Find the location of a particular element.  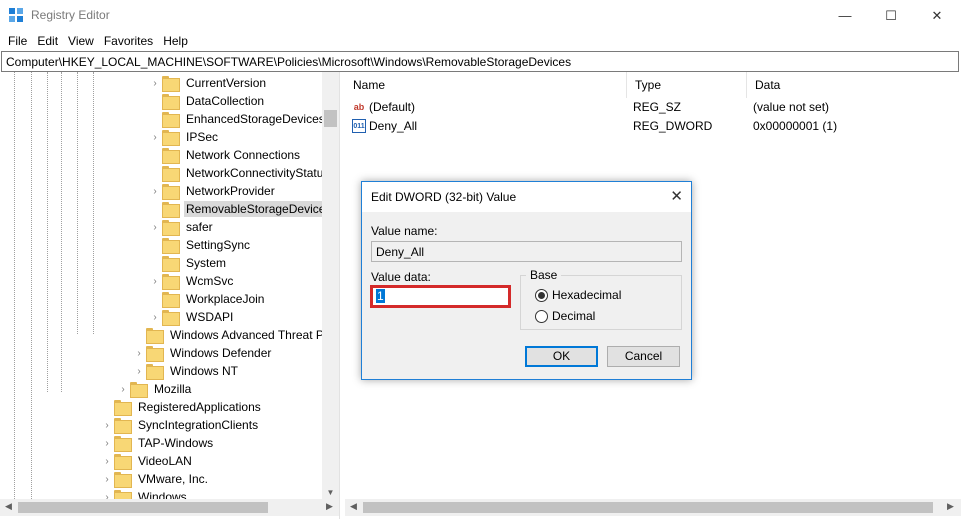

cancel-button: Cancel is located at coordinates (643, 356).